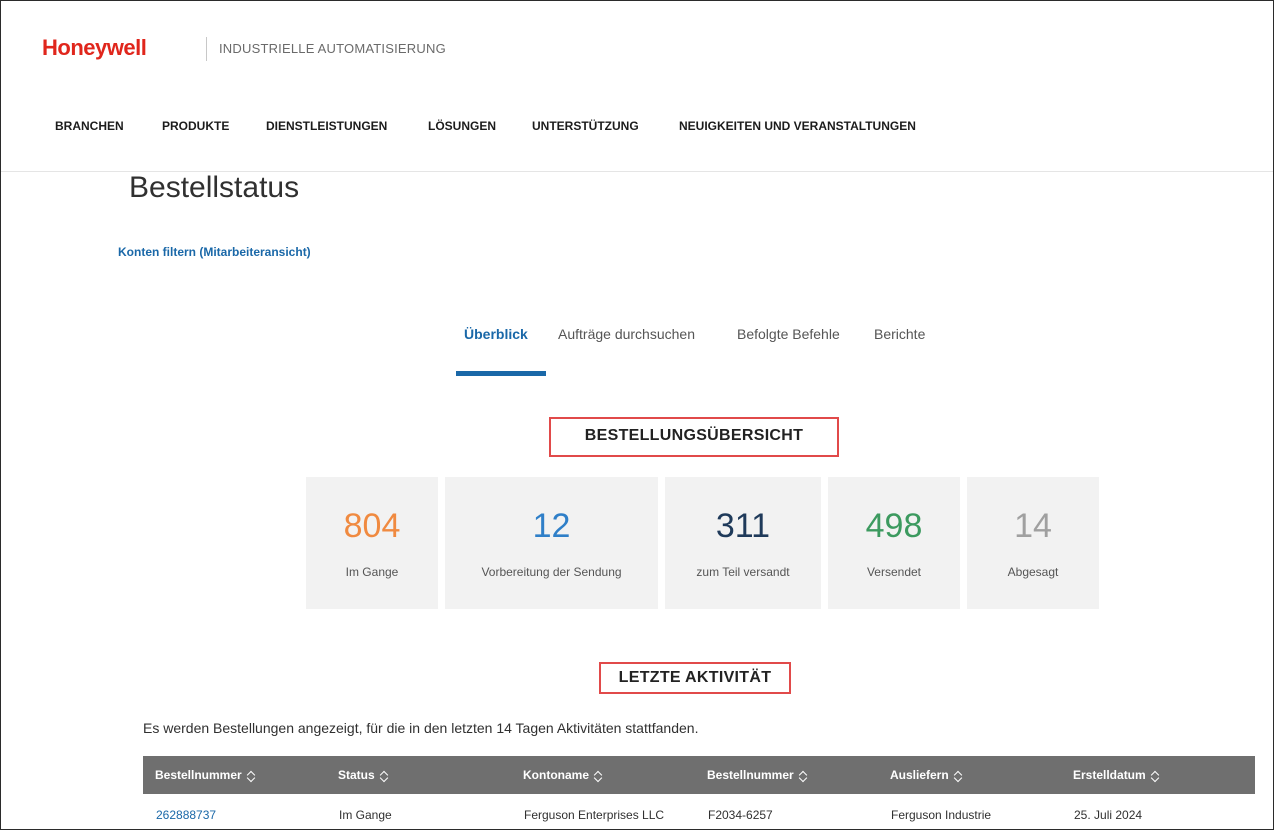  I want to click on column-header-ship-to: Ausliefern, so click(926, 775).